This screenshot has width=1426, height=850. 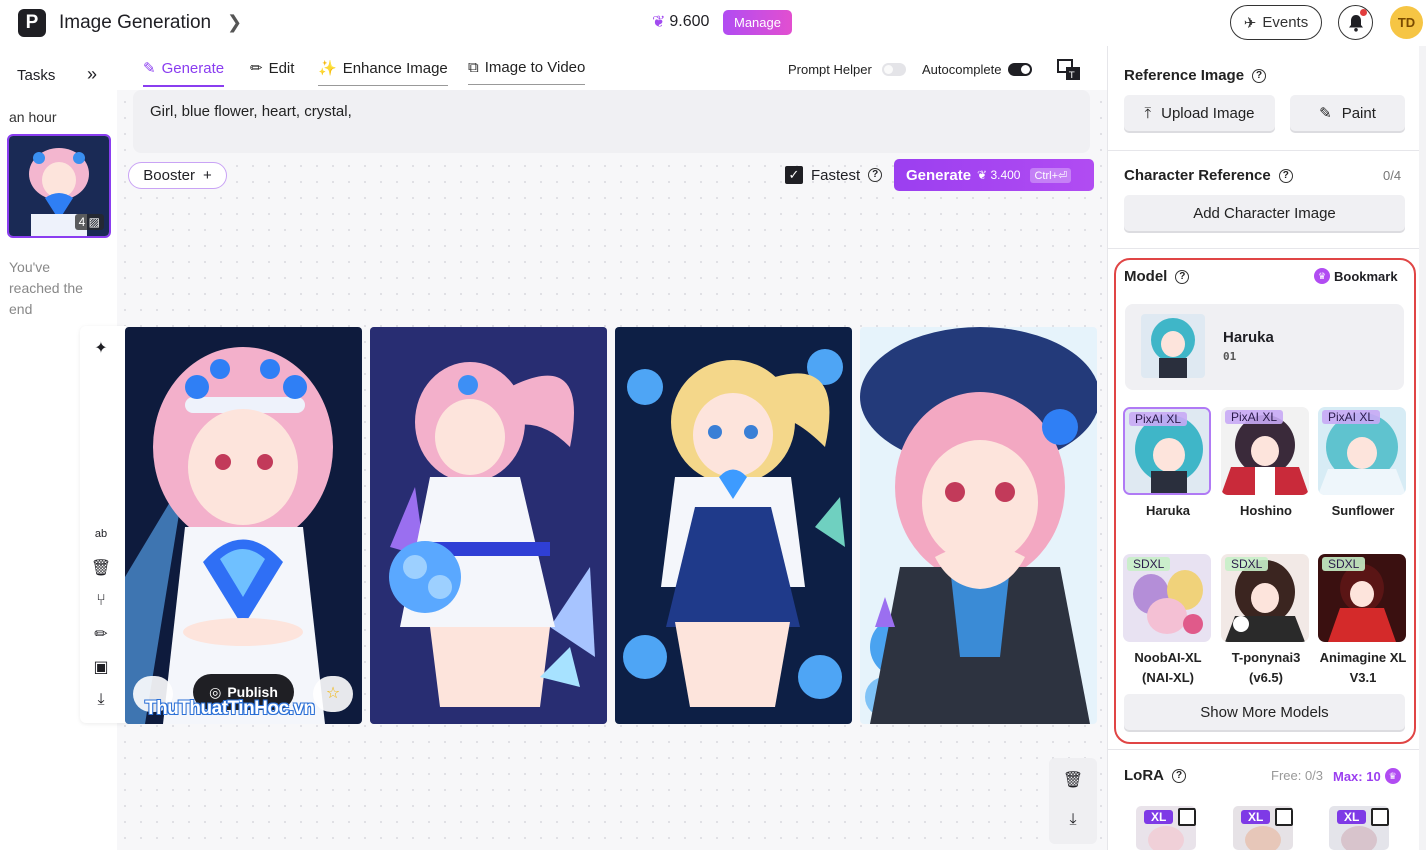 I want to click on paint-button: ✎ Paint, so click(x=1347, y=113).